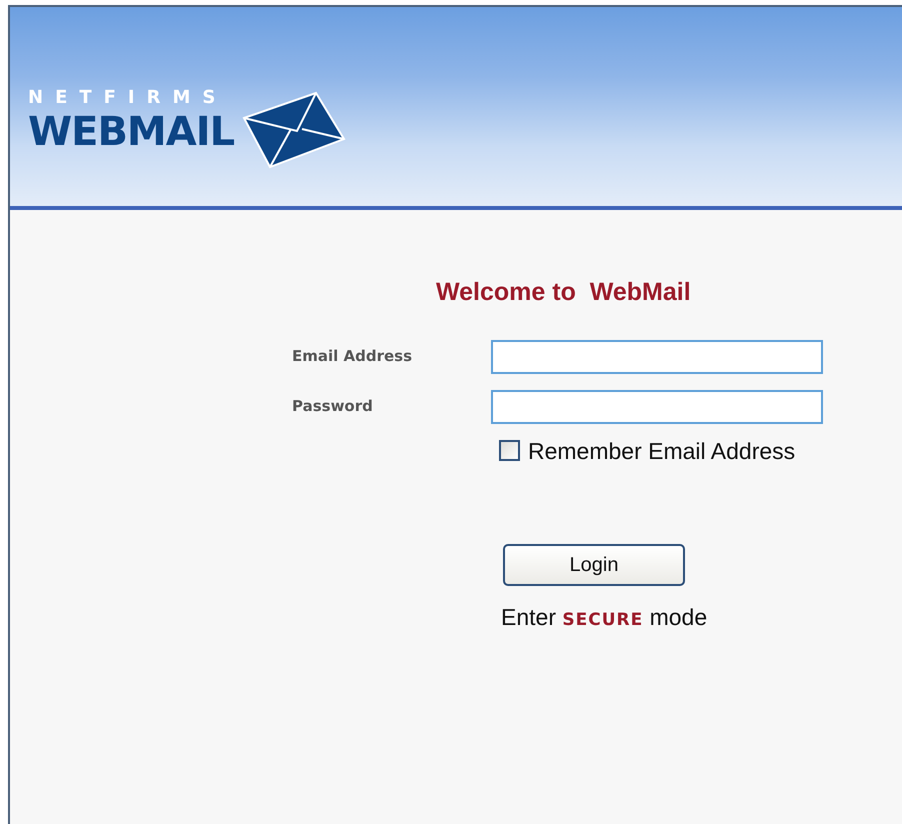  Describe the element at coordinates (662, 451) in the screenshot. I see `remember-label: Remember Email Address` at that location.